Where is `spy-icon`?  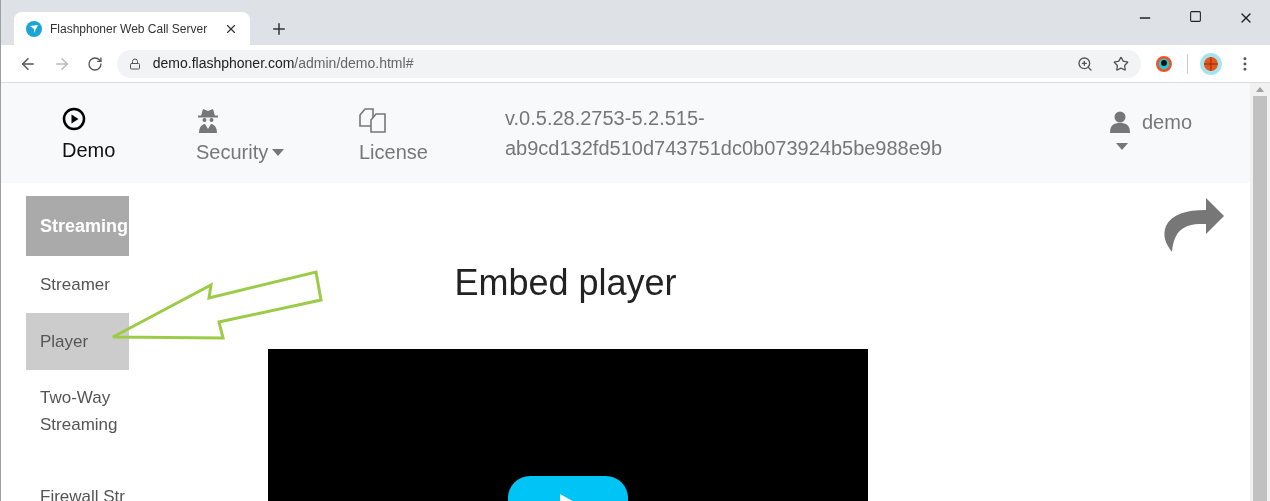 spy-icon is located at coordinates (208, 120).